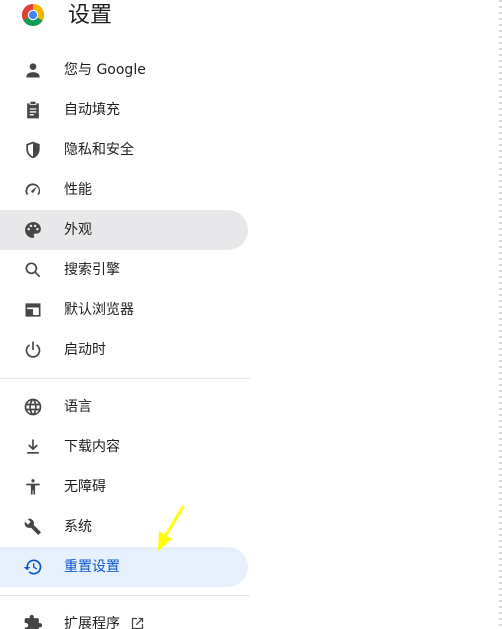 Image resolution: width=502 pixels, height=629 pixels. Describe the element at coordinates (124, 487) in the screenshot. I see `sidebar-item-accessibility: 无障碍` at that location.